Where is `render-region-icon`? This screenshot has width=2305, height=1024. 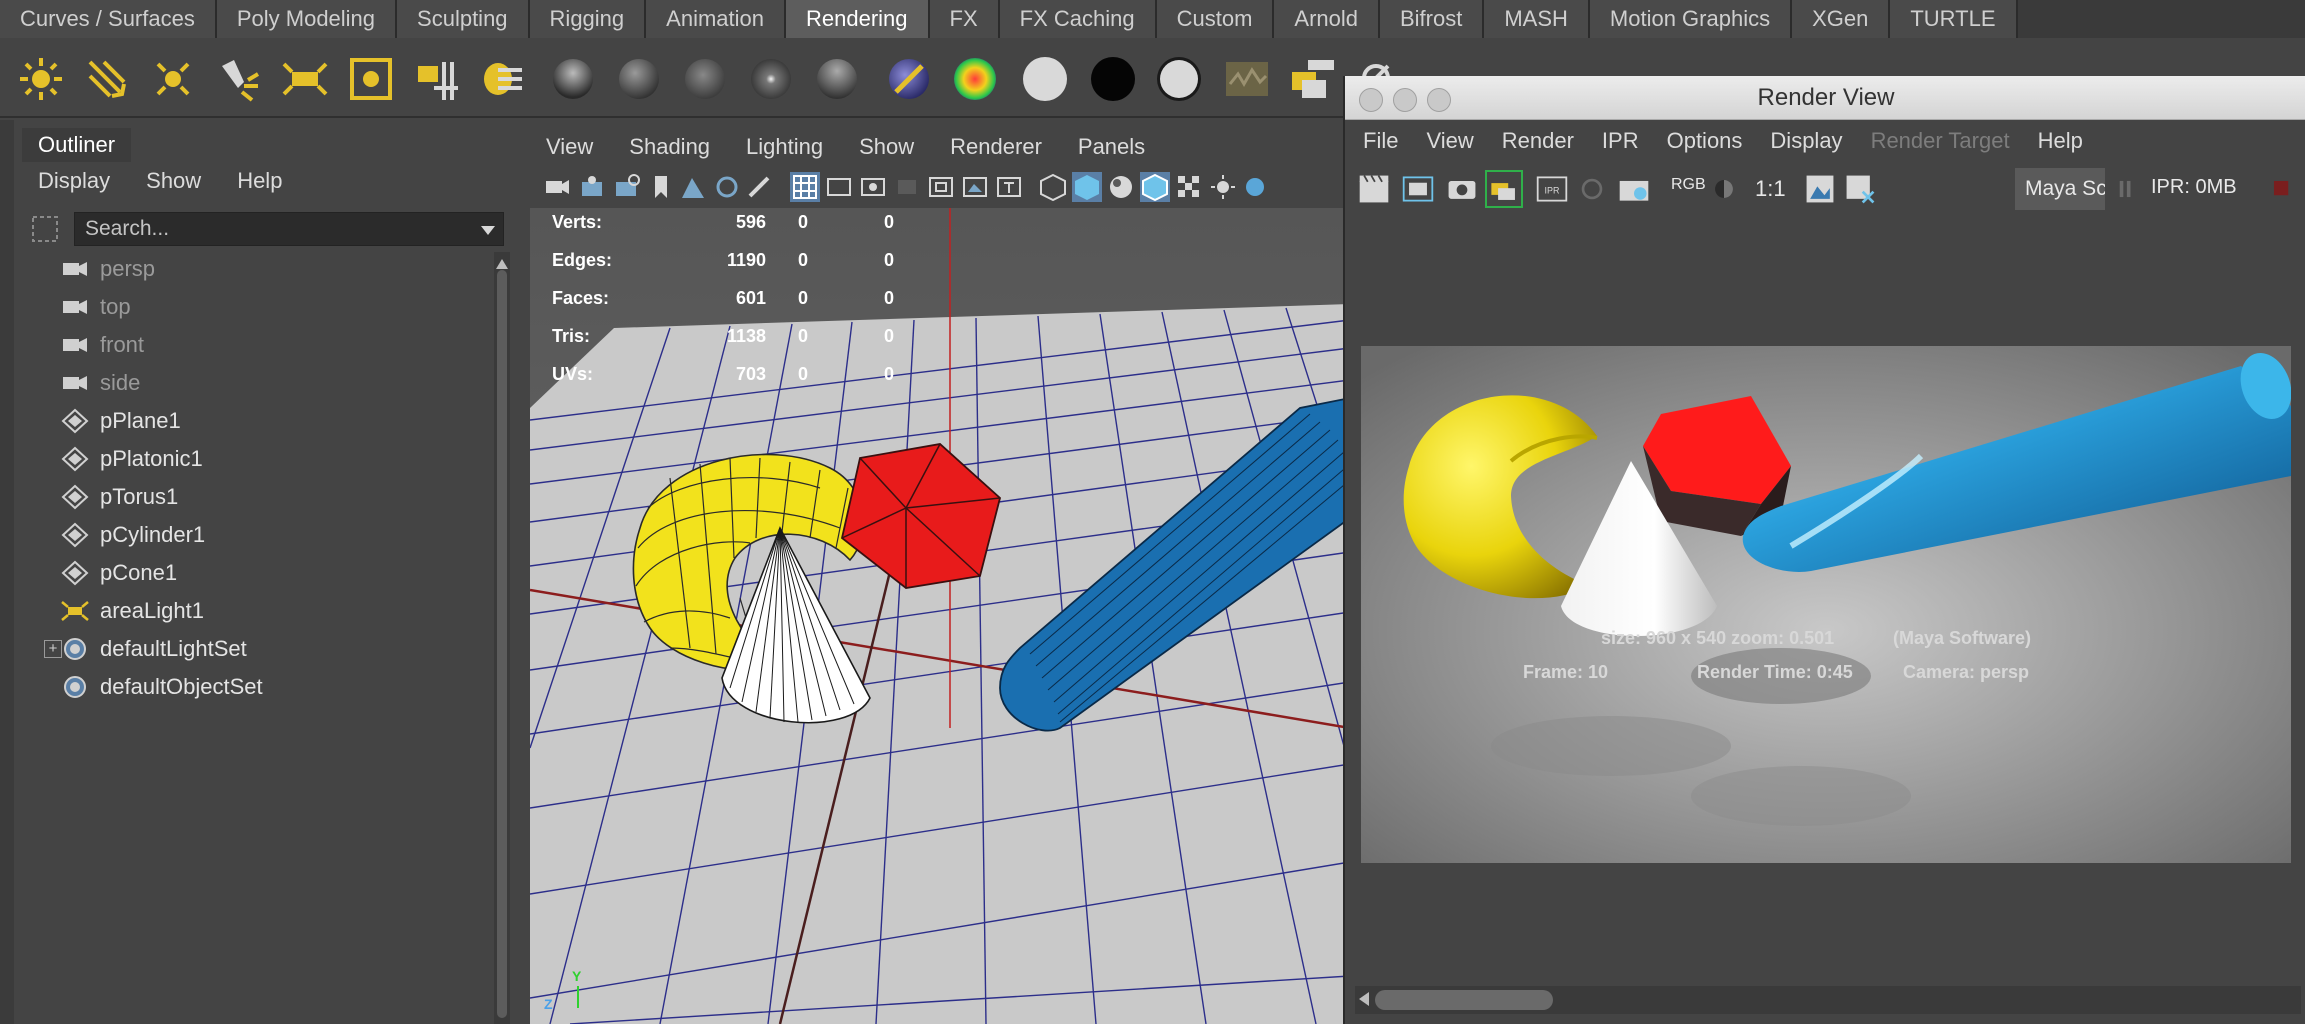 render-region-icon is located at coordinates (1418, 189).